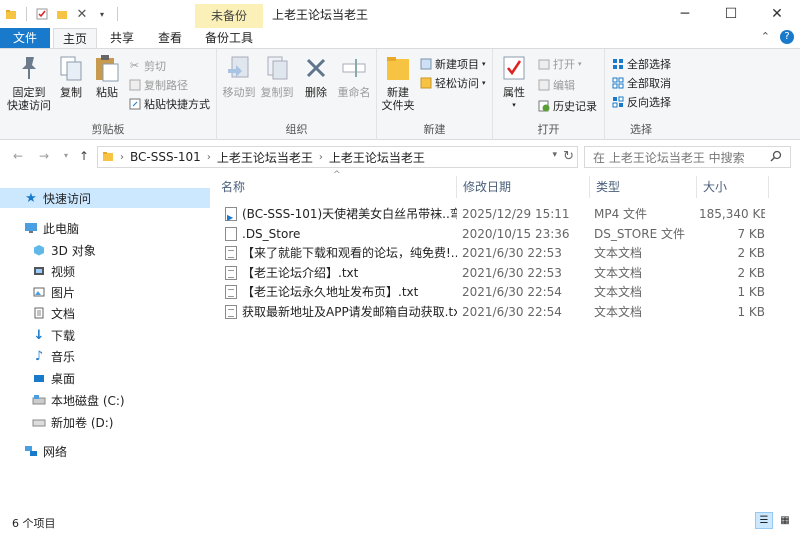  Describe the element at coordinates (641, 82) in the screenshot. I see `select-none-button: 全部取消` at that location.